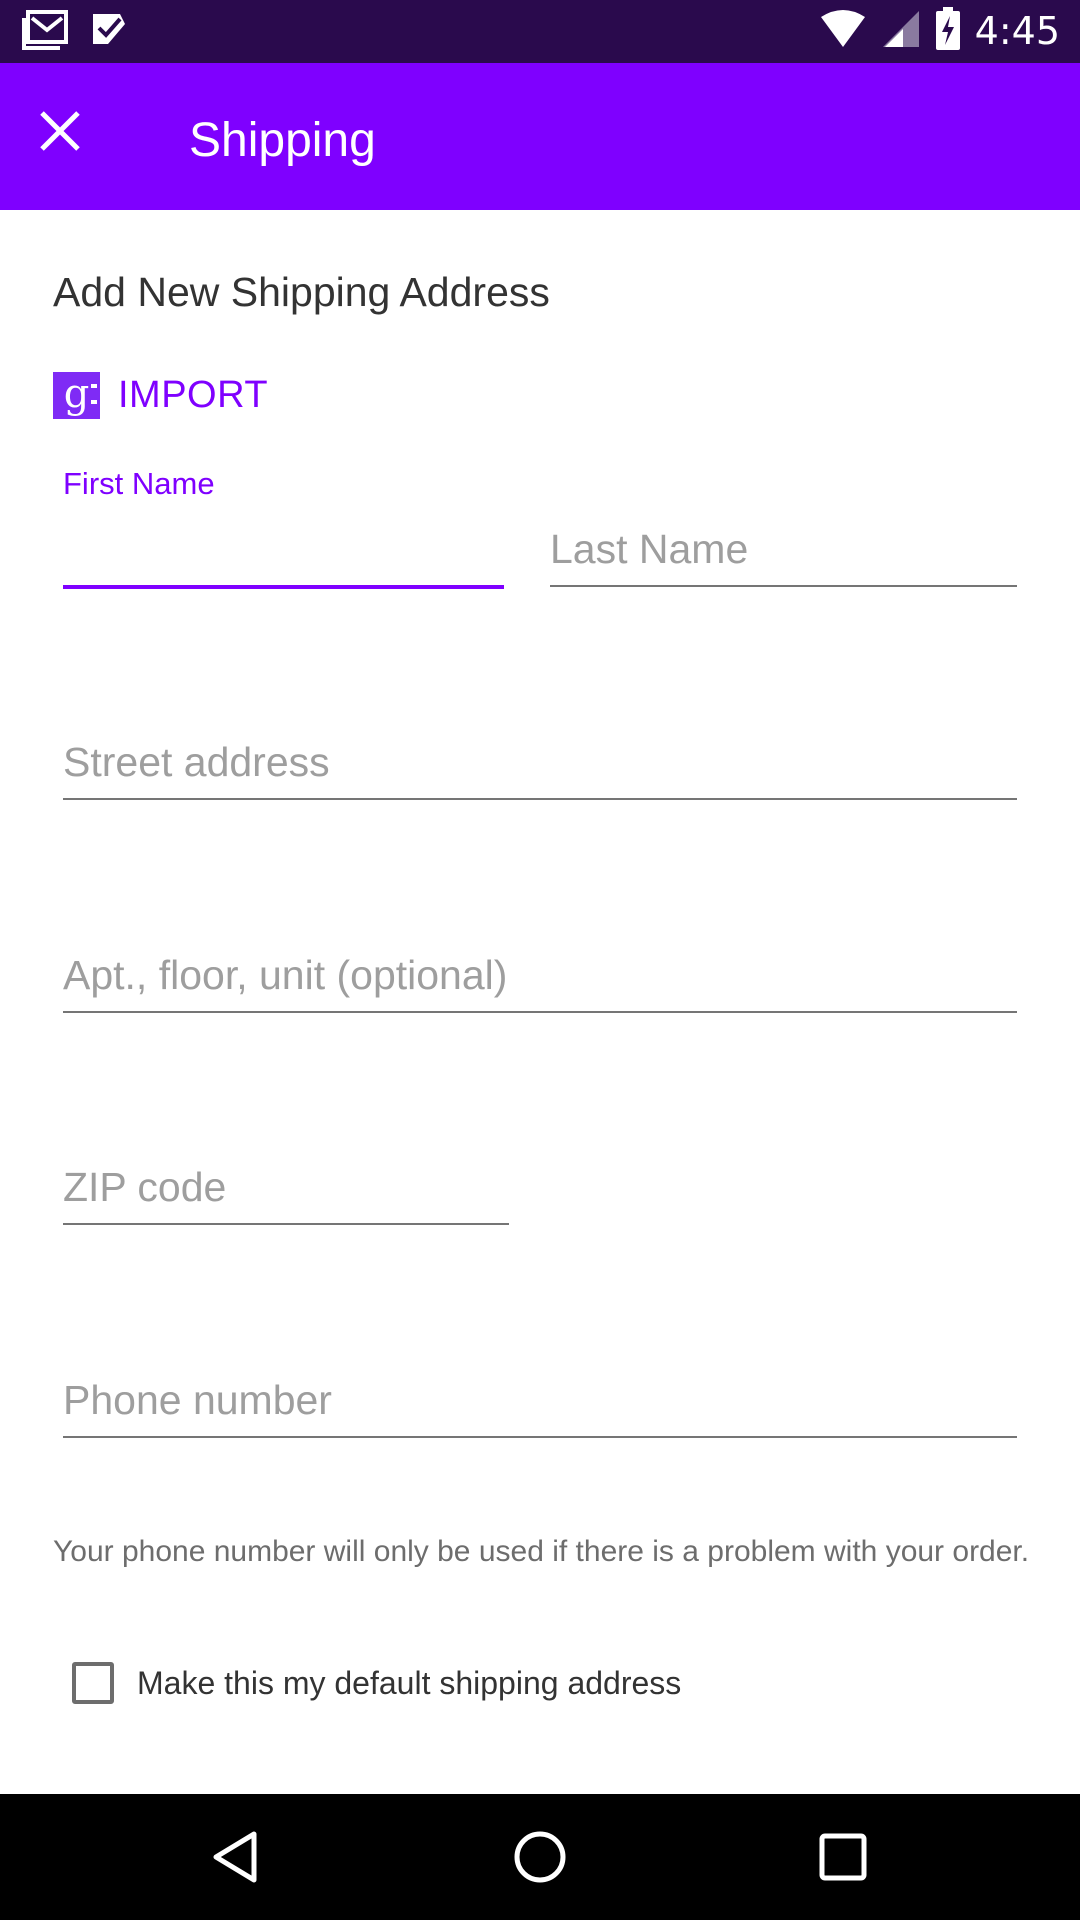 This screenshot has height=1920, width=1080. What do you see at coordinates (301, 292) in the screenshot?
I see `form-heading: Add New Shipping Address` at bounding box center [301, 292].